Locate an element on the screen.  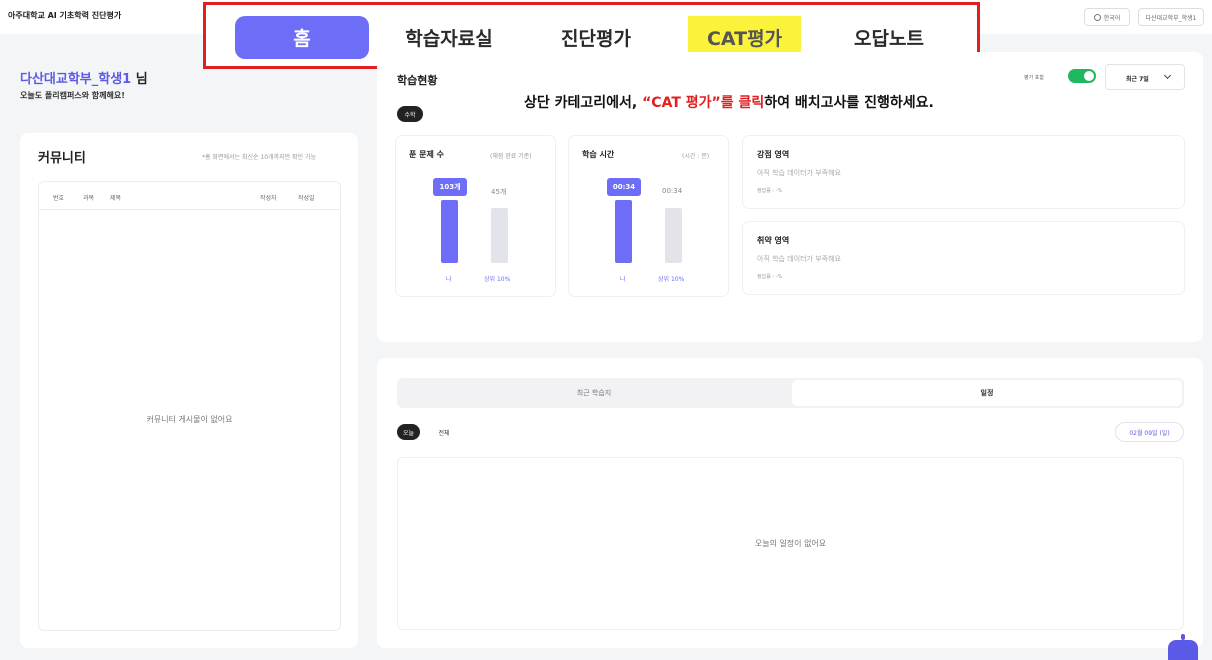
user-menu-button: 다산대교학부_학생1 is located at coordinates (1171, 17).